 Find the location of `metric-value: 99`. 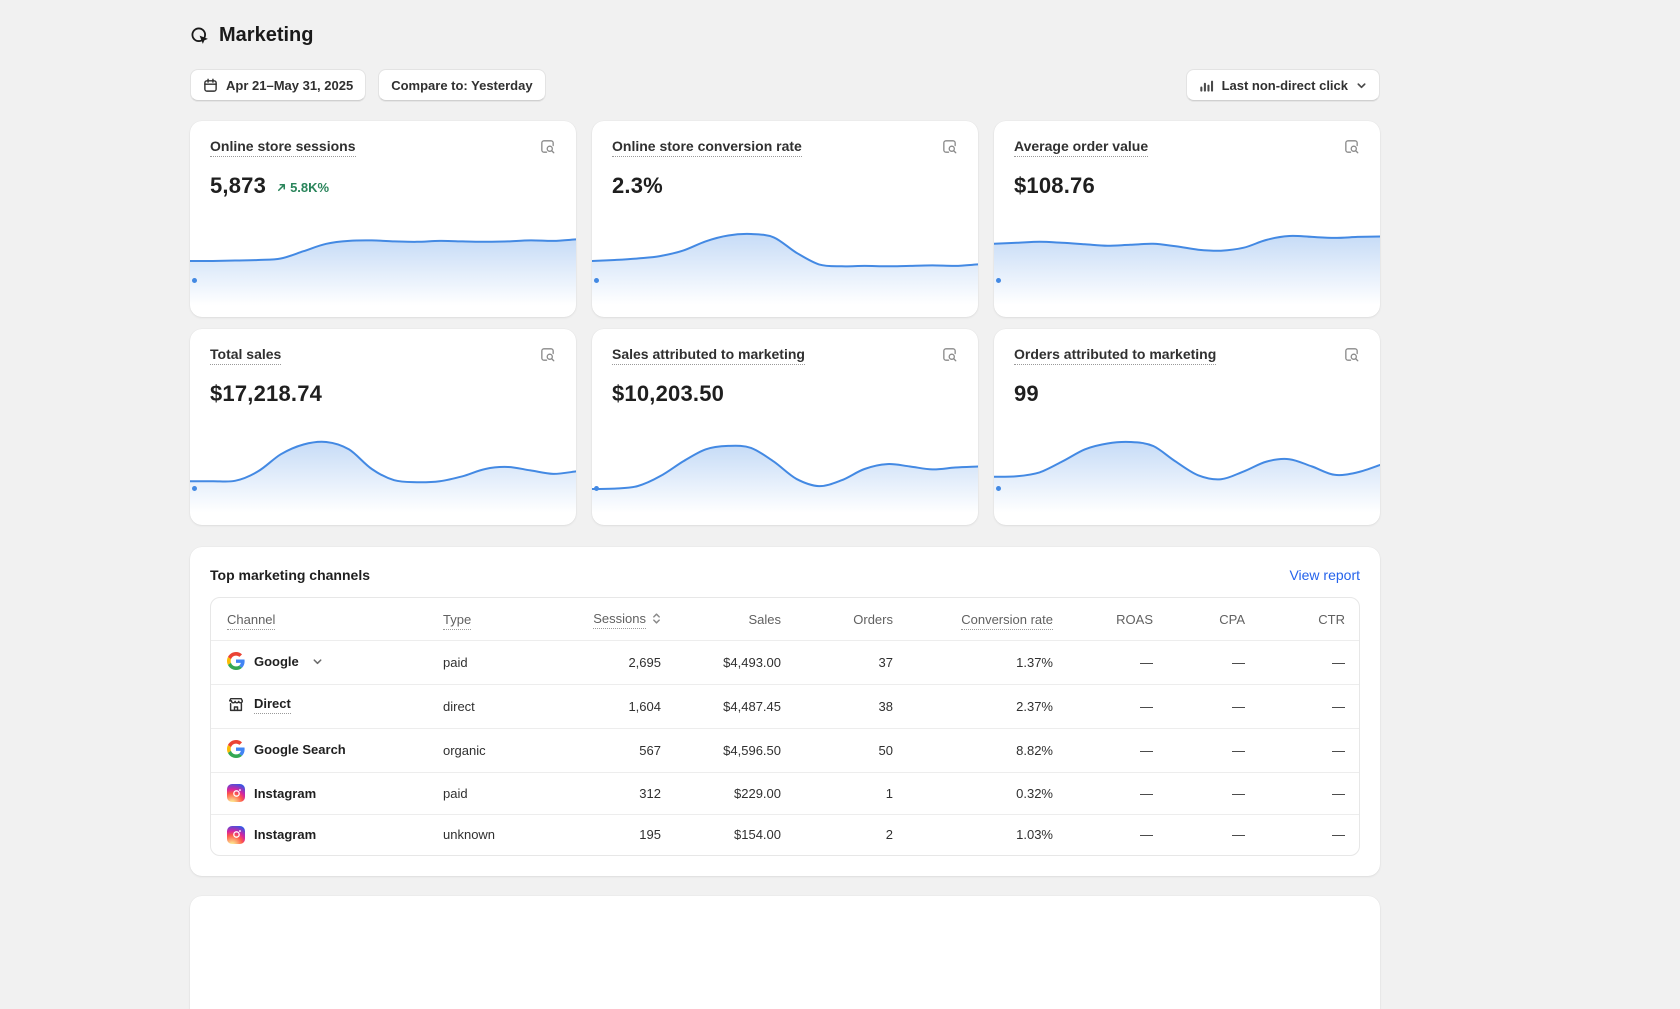

metric-value: 99 is located at coordinates (1026, 393).